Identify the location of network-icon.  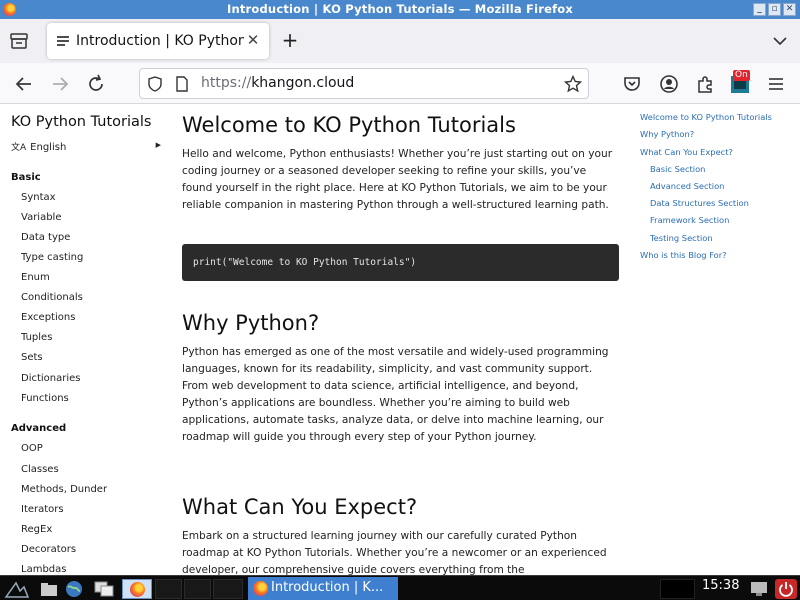
(759, 589).